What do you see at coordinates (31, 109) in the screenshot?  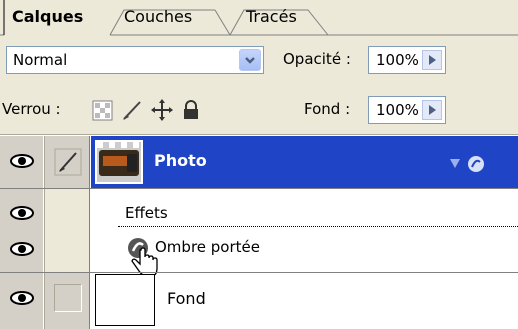 I see `lock-label: Verrou :` at bounding box center [31, 109].